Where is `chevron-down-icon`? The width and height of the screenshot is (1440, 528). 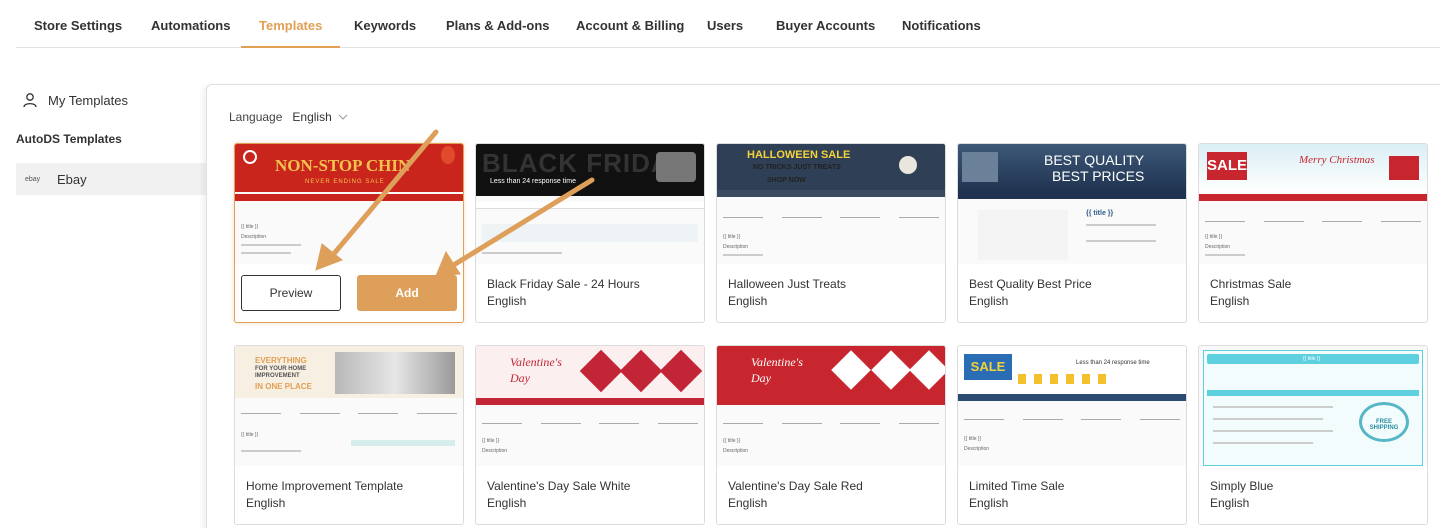
chevron-down-icon is located at coordinates (343, 117).